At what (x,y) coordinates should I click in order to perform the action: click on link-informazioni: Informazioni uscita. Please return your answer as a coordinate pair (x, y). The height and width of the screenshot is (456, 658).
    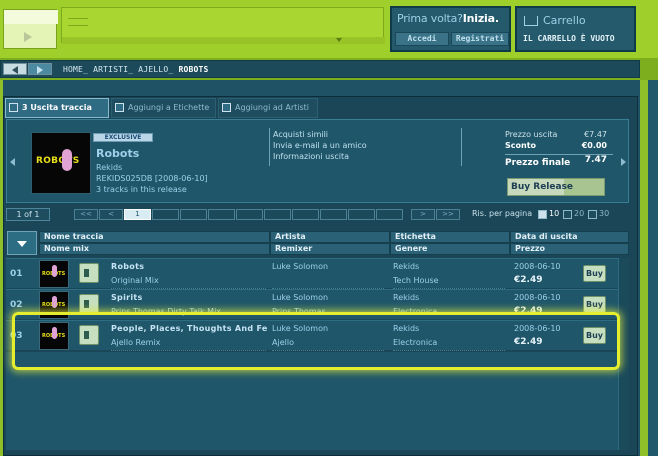
    Looking at the image, I should click on (320, 156).